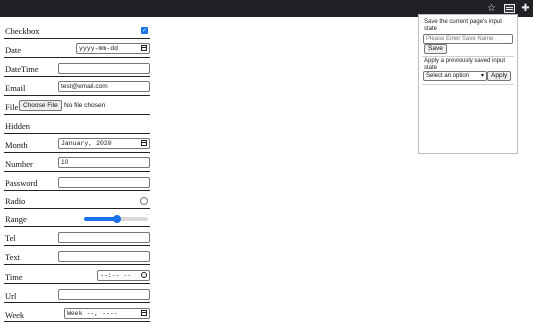  Describe the element at coordinates (101, 219) in the screenshot. I see `range-fill` at that location.